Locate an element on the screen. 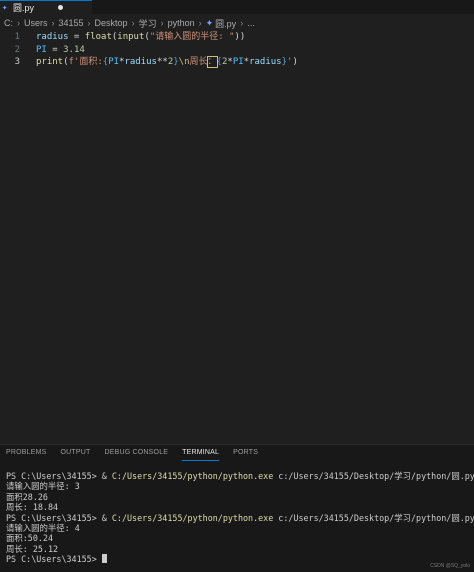 This screenshot has height=572, width=474. watermark: CSDN @SQ_yolo is located at coordinates (450, 566).